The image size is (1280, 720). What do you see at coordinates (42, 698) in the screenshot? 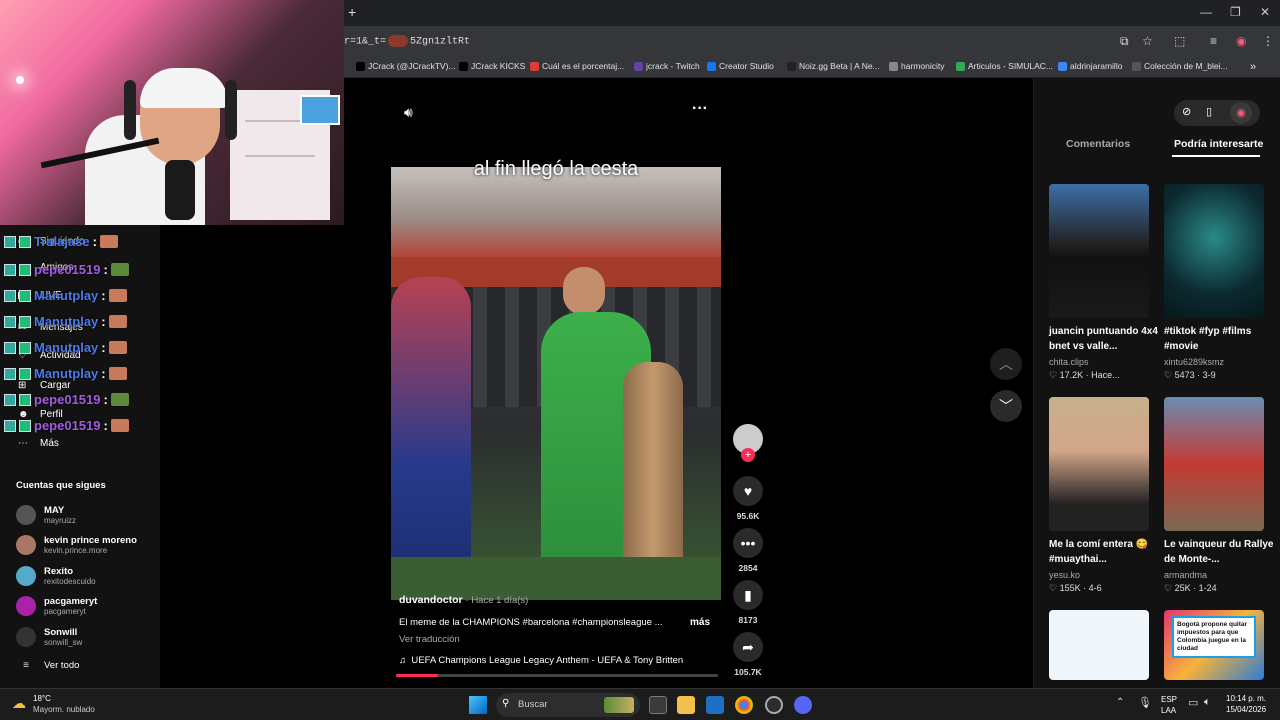
I see `weather-temp: 18°C` at bounding box center [42, 698].